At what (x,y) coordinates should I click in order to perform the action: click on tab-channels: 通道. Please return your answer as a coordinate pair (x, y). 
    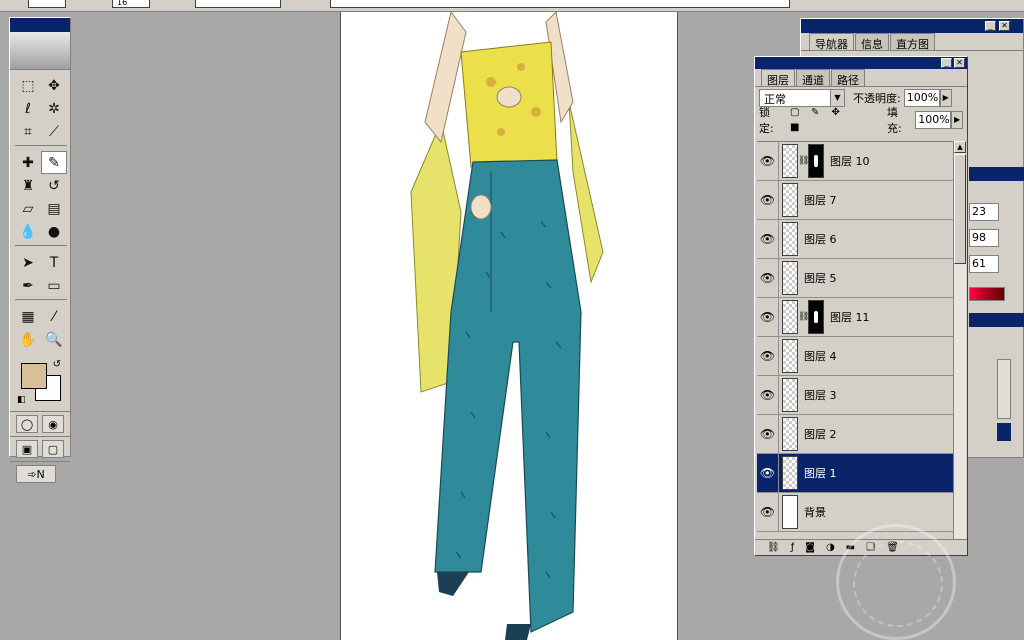
    Looking at the image, I should click on (813, 78).